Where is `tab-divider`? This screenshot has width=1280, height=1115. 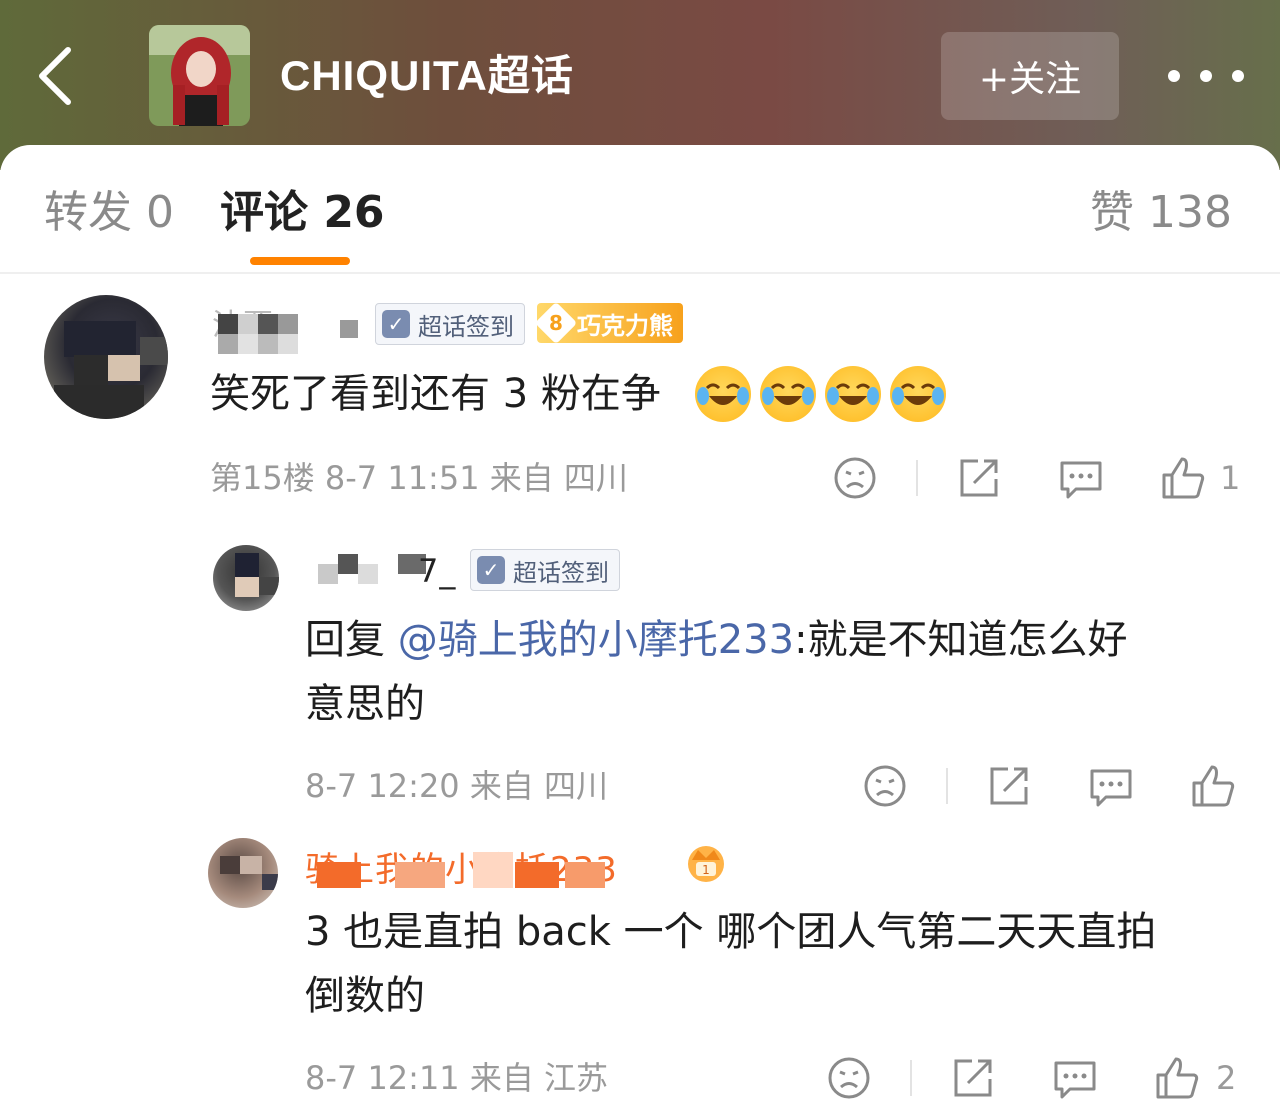
tab-divider is located at coordinates (640, 273).